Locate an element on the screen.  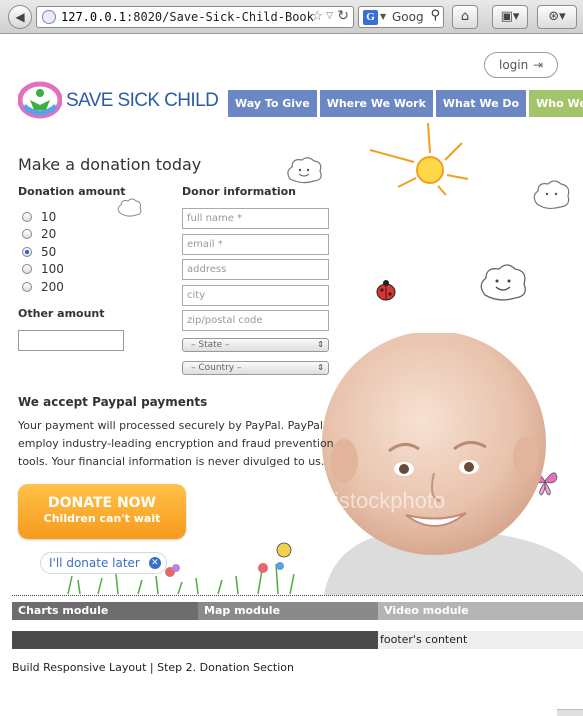
donate-later-button: I'll donate later ✕ is located at coordinates (103, 563).